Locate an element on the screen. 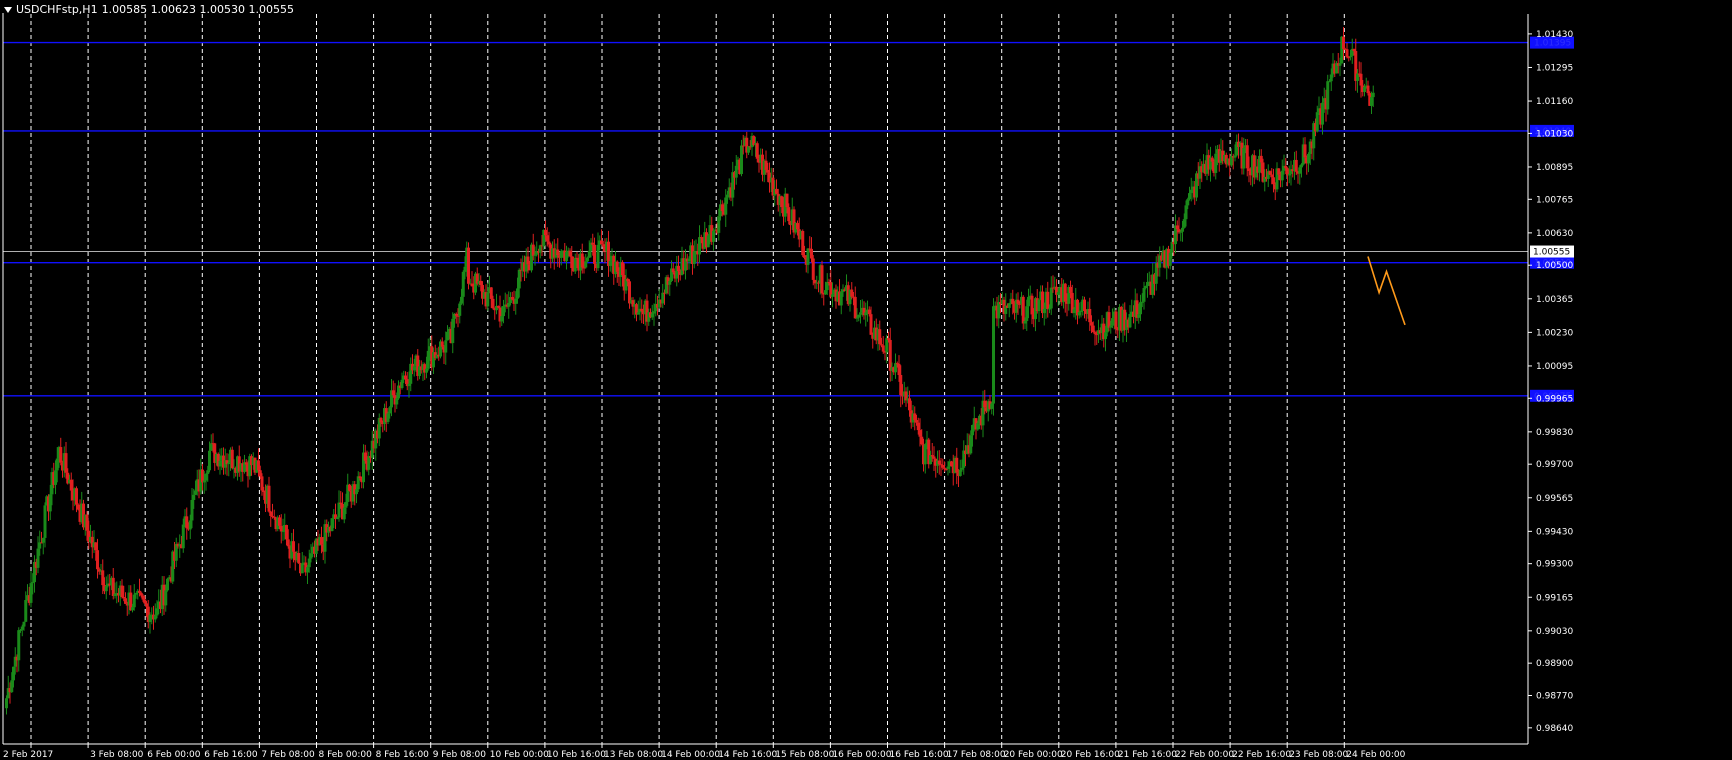  y-tick-label: 0.99030 is located at coordinates (1554, 632).